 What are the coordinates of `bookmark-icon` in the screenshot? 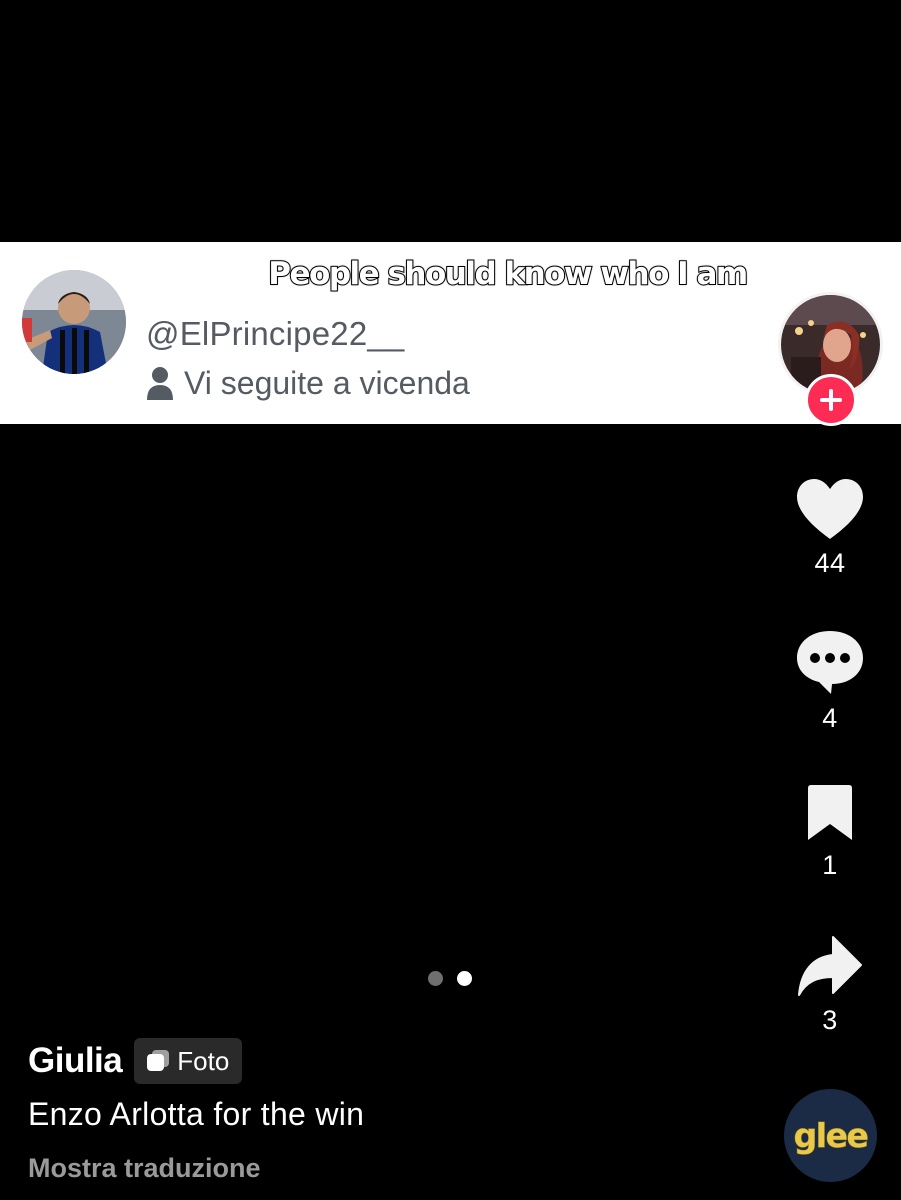 It's located at (830, 812).